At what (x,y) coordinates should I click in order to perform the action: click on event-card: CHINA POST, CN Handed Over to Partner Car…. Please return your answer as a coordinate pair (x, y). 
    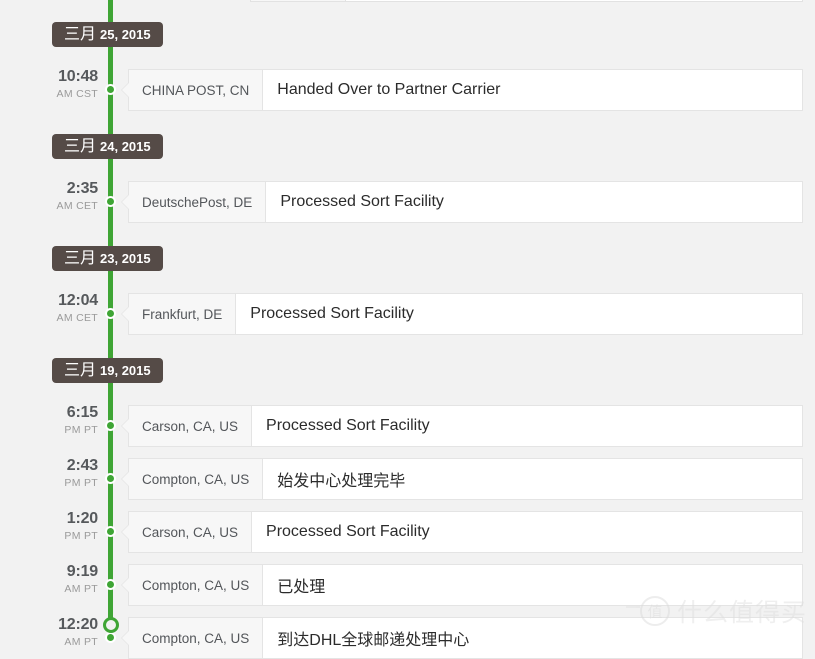
    Looking at the image, I should click on (462, 90).